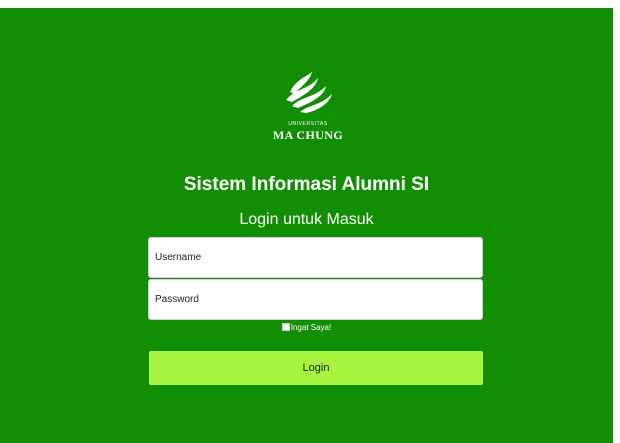 Image resolution: width=620 pixels, height=443 pixels. Describe the element at coordinates (316, 368) in the screenshot. I see `login-button: Login` at that location.